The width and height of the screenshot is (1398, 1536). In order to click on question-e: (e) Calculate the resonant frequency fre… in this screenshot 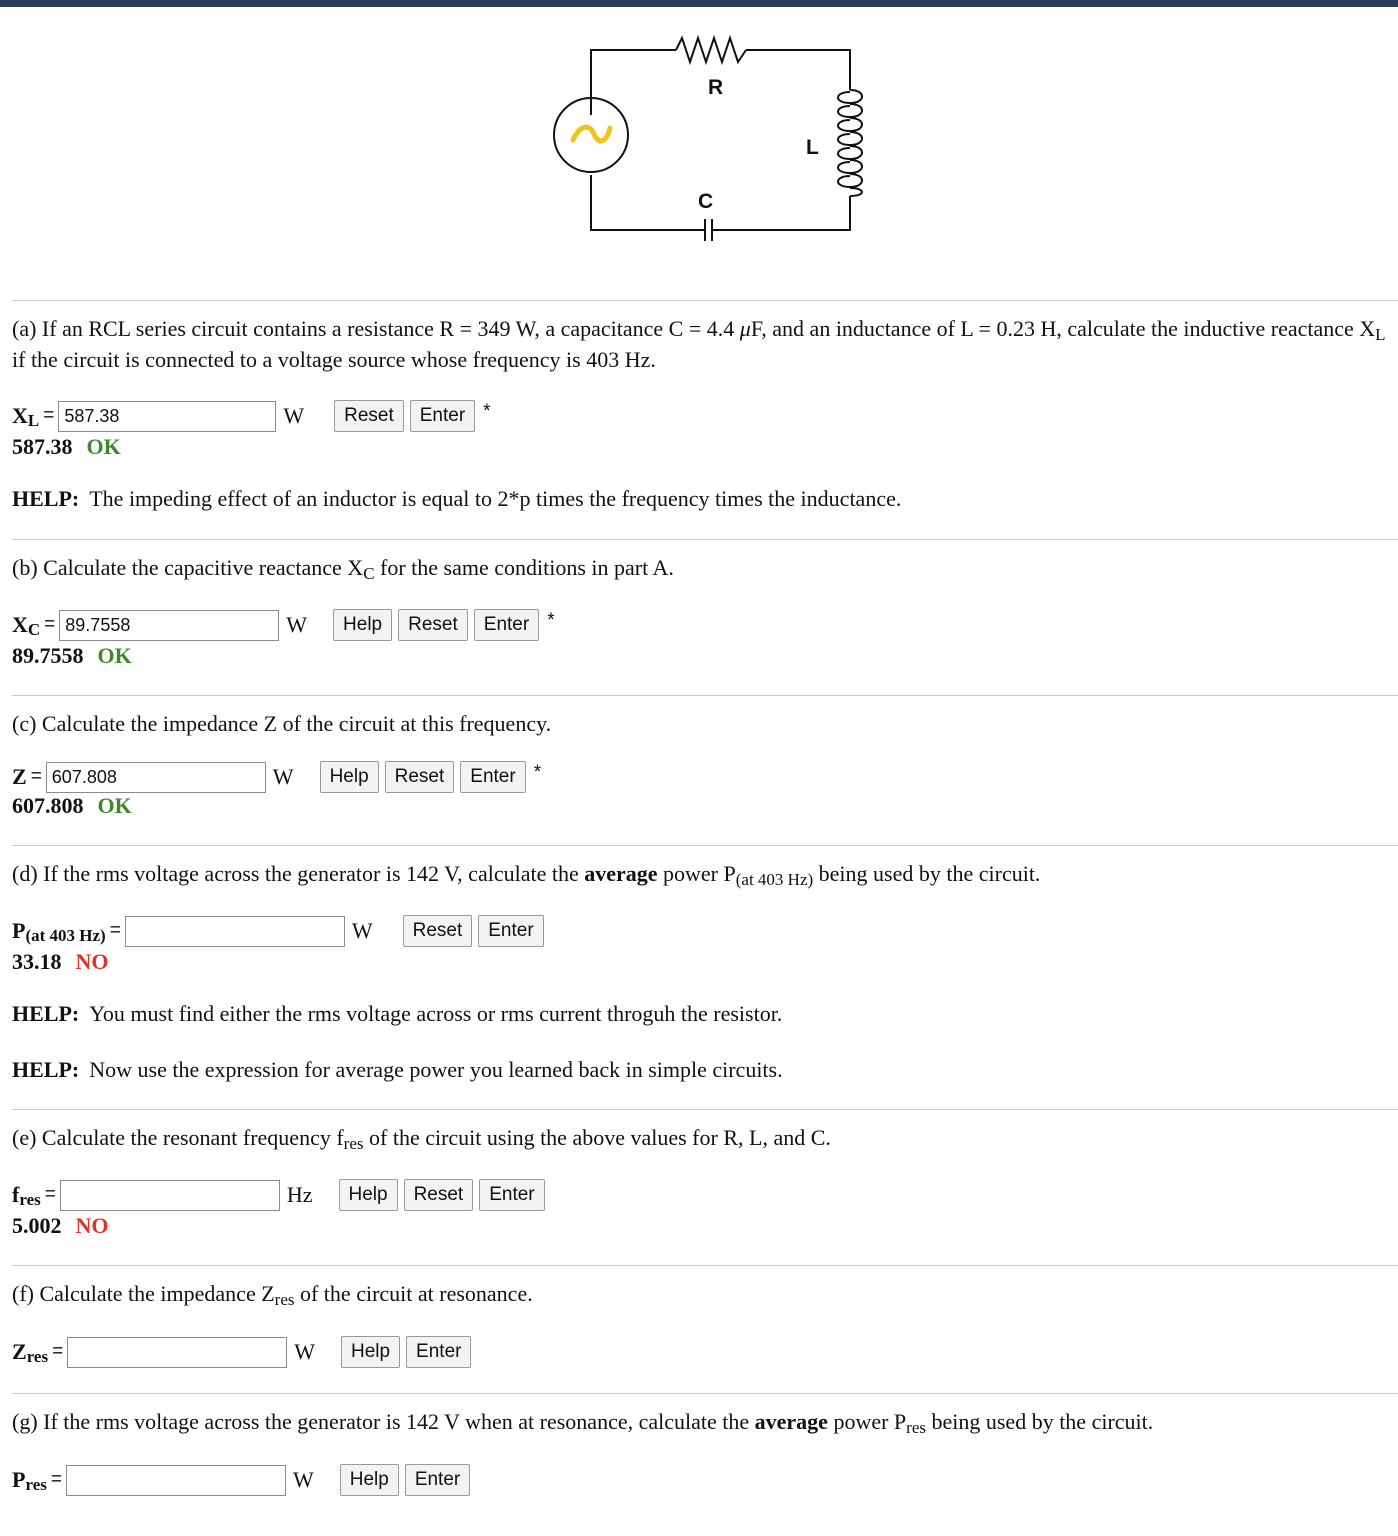, I will do `click(421, 1139)`.